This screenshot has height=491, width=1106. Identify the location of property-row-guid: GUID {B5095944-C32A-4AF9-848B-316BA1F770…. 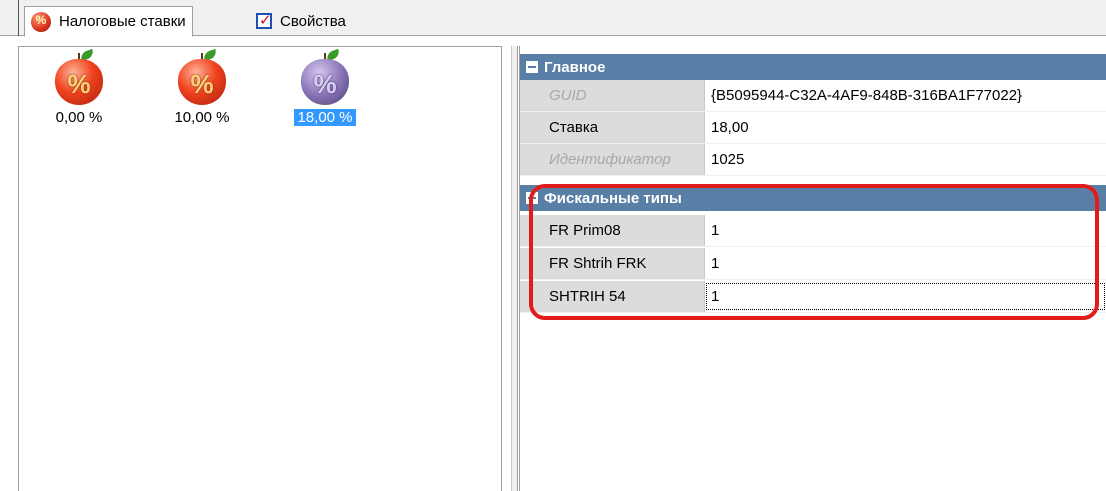
(813, 96).